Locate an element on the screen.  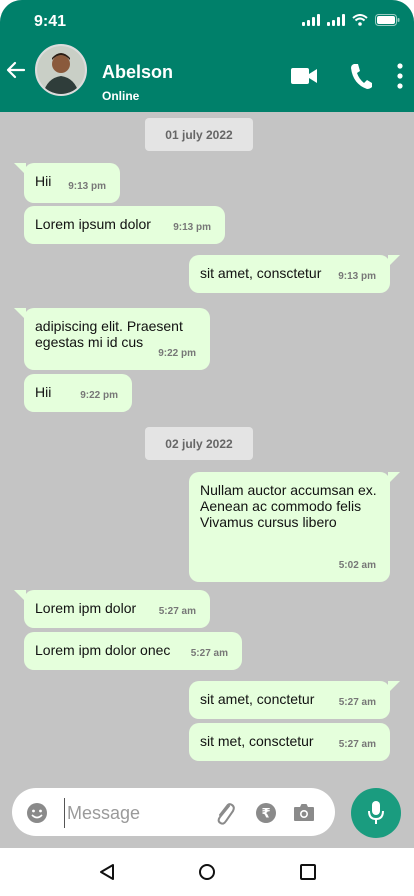
message-input is located at coordinates (136, 813).